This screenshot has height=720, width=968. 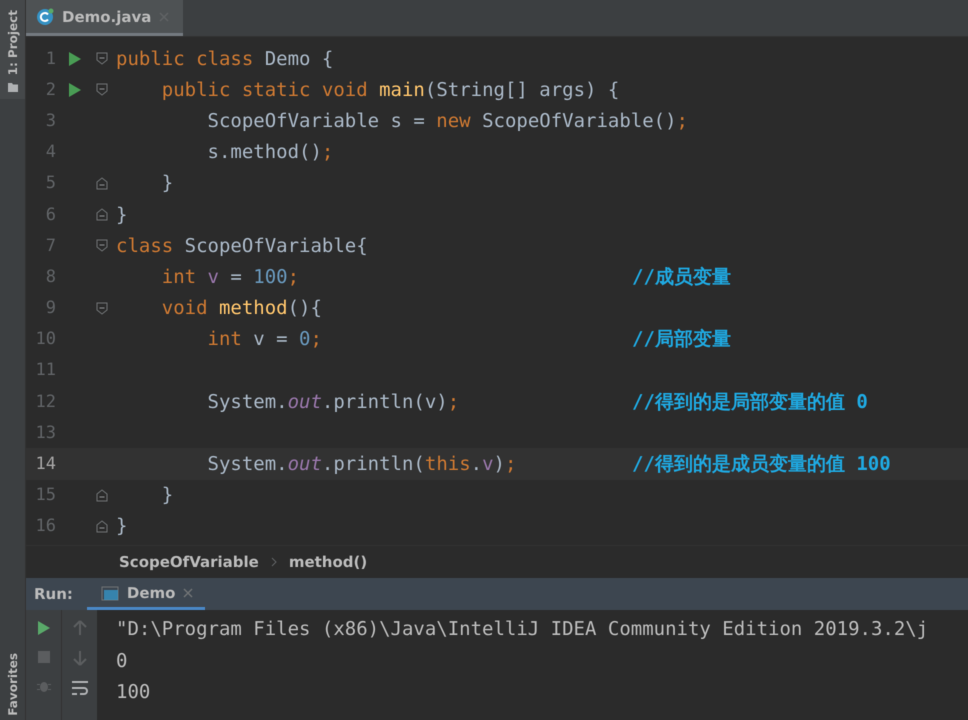 I want to click on line-number: 15, so click(x=46, y=495).